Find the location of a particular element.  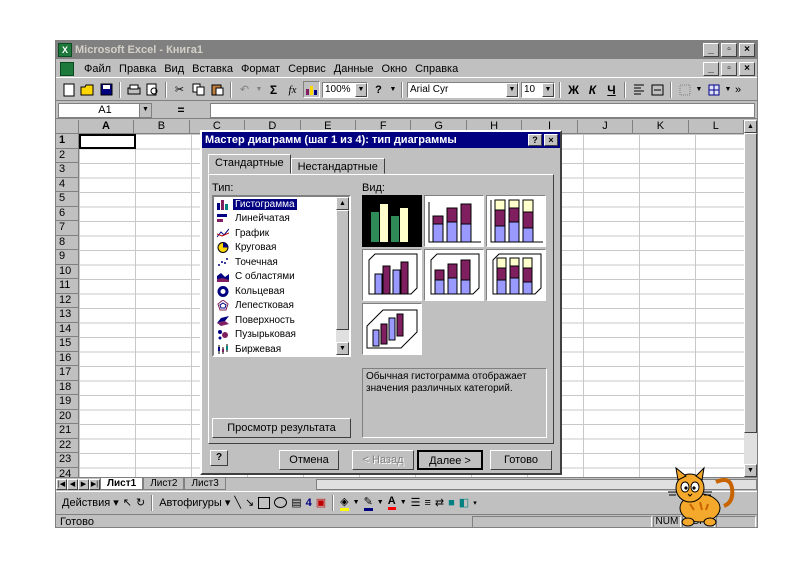

cancel-button: Отмена is located at coordinates (309, 460).